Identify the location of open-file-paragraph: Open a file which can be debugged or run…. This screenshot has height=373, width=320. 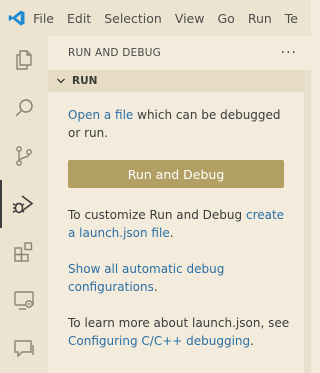
(179, 124).